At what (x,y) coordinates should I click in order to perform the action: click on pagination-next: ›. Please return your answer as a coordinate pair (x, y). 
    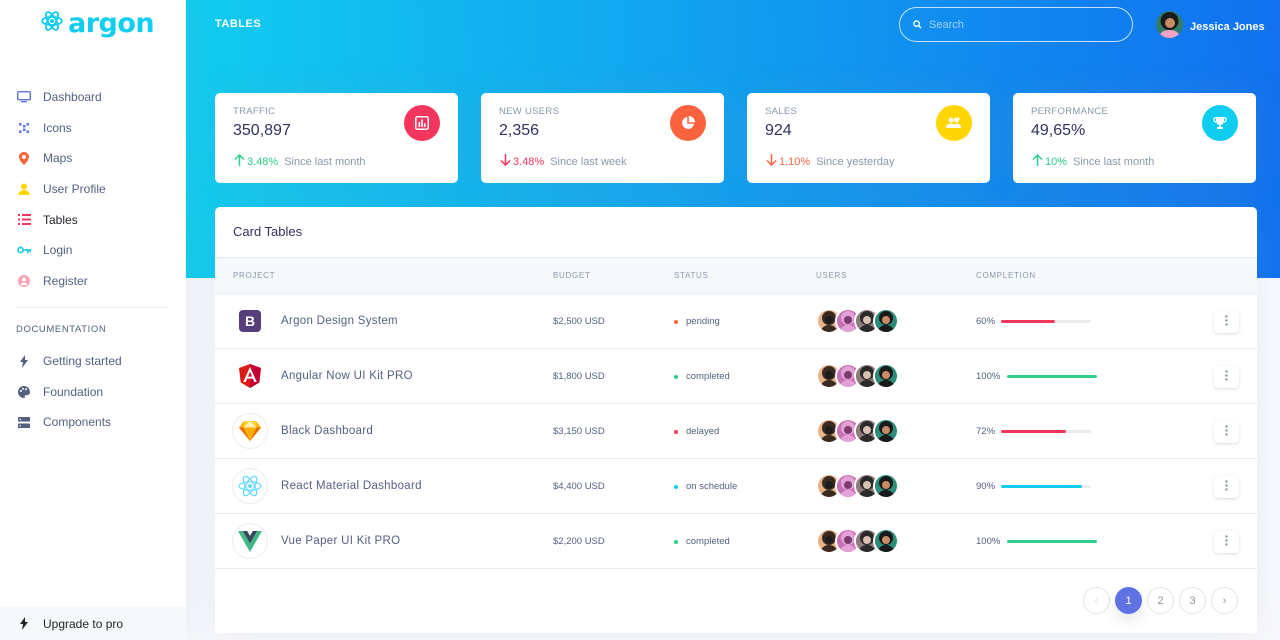
    Looking at the image, I should click on (1224, 600).